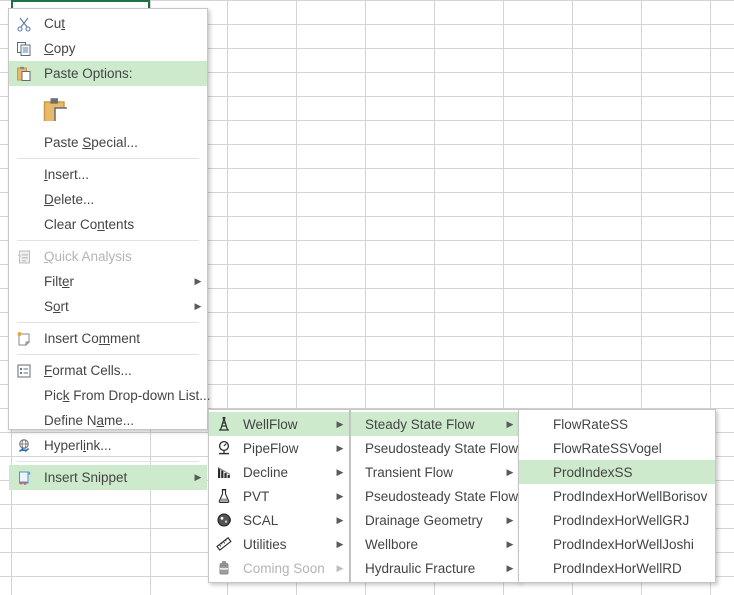  Describe the element at coordinates (435, 424) in the screenshot. I see `menu-item-steady-state-flow: Steady State Flow ▶` at that location.